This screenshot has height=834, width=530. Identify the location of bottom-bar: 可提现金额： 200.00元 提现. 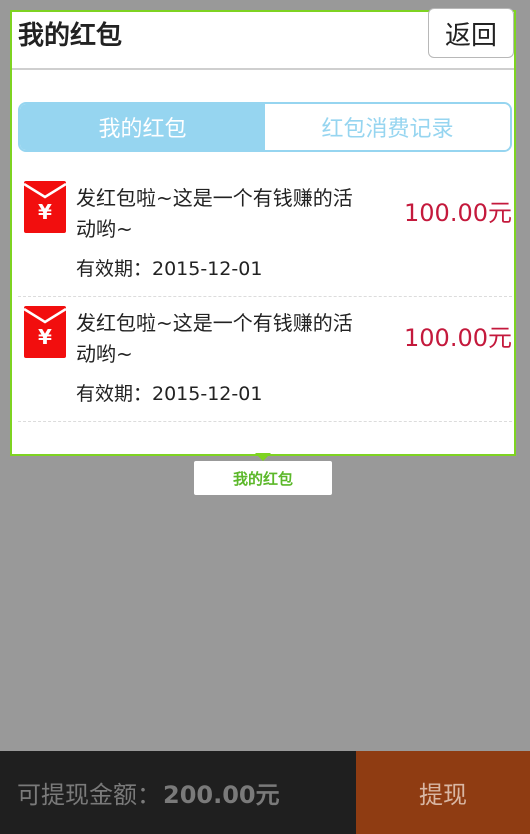
(265, 792).